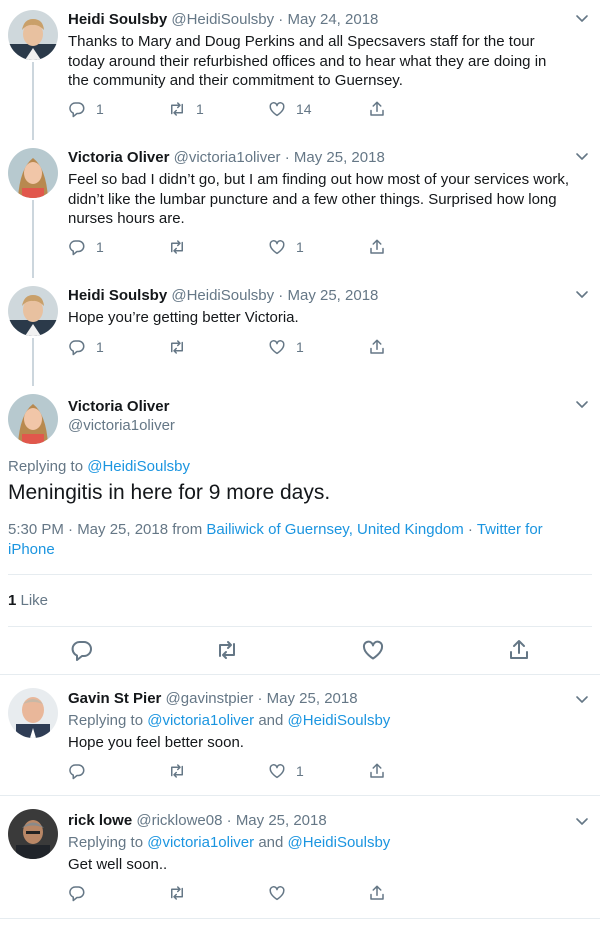  What do you see at coordinates (31, 549) in the screenshot?
I see `source-link: iPhone` at bounding box center [31, 549].